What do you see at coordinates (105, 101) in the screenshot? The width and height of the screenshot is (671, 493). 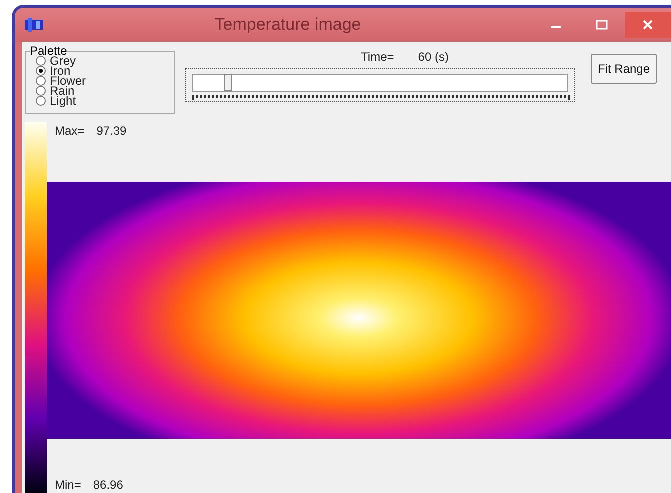 I see `radio-option: Light` at bounding box center [105, 101].